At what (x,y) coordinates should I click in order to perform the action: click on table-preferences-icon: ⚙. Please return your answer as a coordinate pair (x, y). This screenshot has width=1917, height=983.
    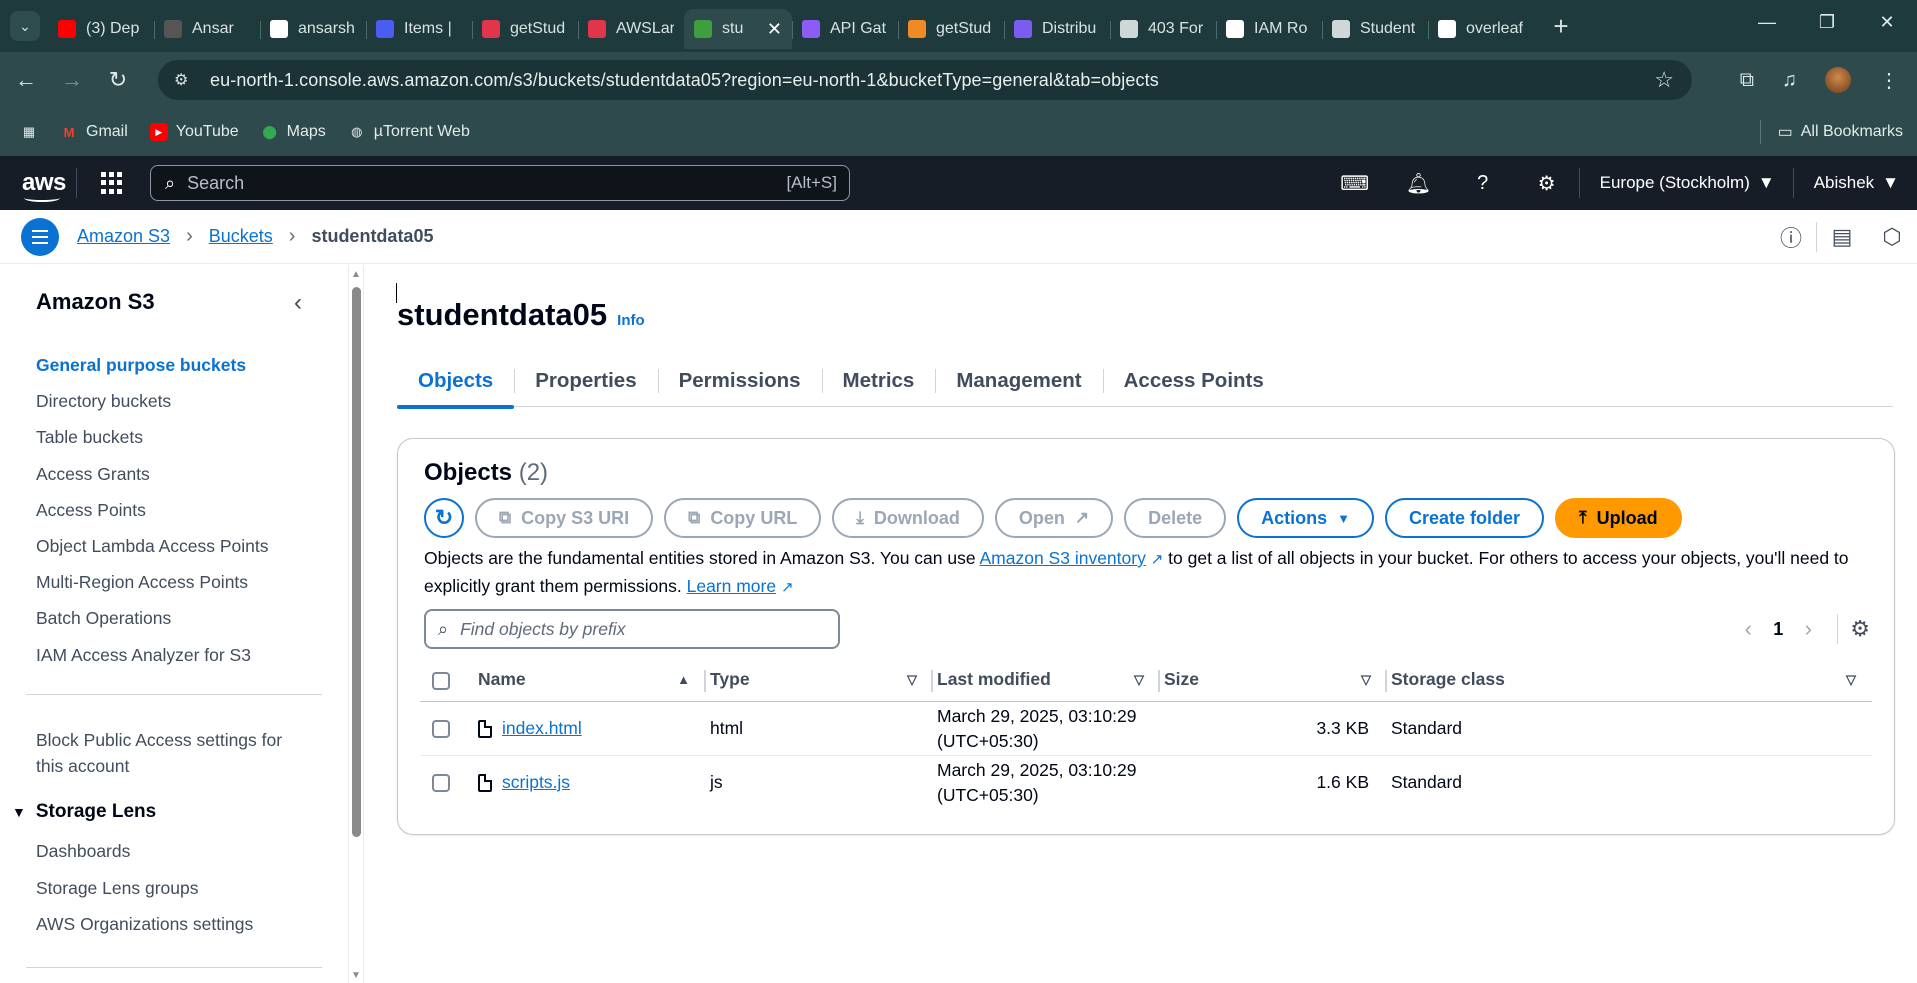
    Looking at the image, I should click on (1860, 629).